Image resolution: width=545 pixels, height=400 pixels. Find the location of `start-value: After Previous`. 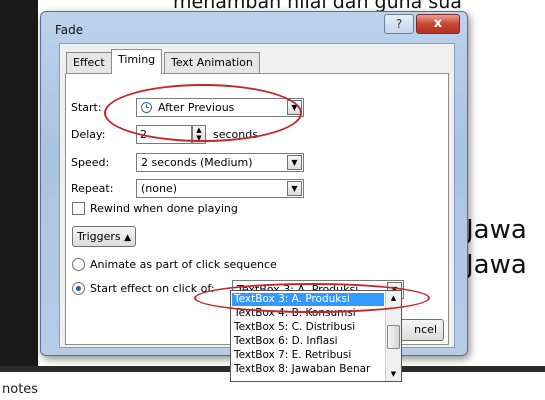

start-value: After Previous is located at coordinates (196, 107).